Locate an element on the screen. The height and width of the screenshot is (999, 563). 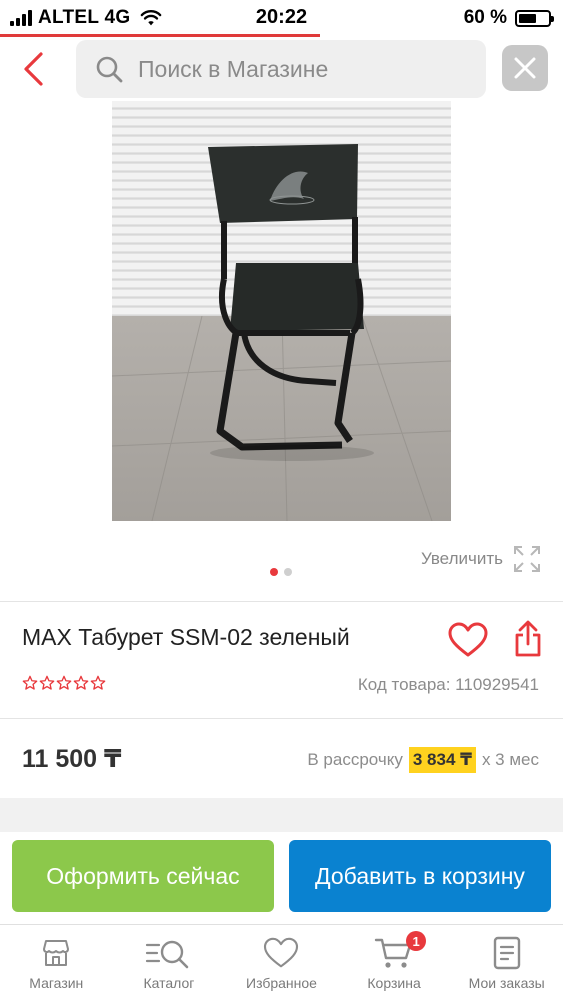
product-title: MAX Табурет SSM-02 зеленый is located at coordinates (186, 637).